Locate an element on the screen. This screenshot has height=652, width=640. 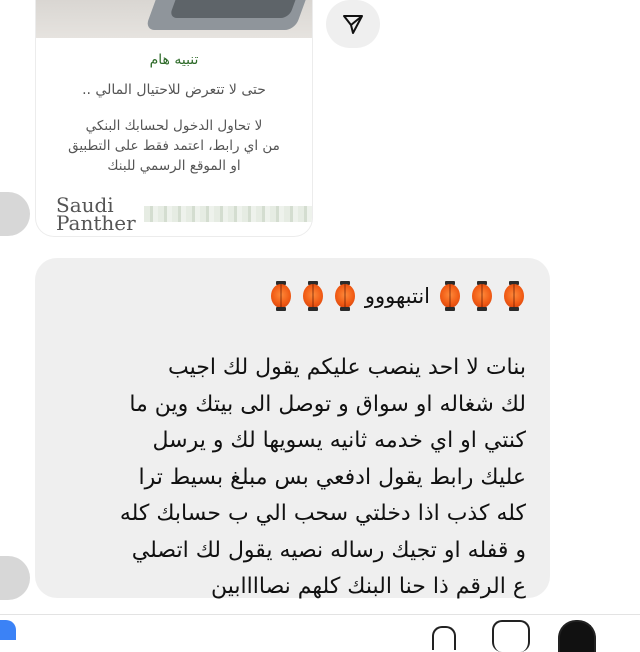
alert-title: تنبيه هام is located at coordinates (174, 60).